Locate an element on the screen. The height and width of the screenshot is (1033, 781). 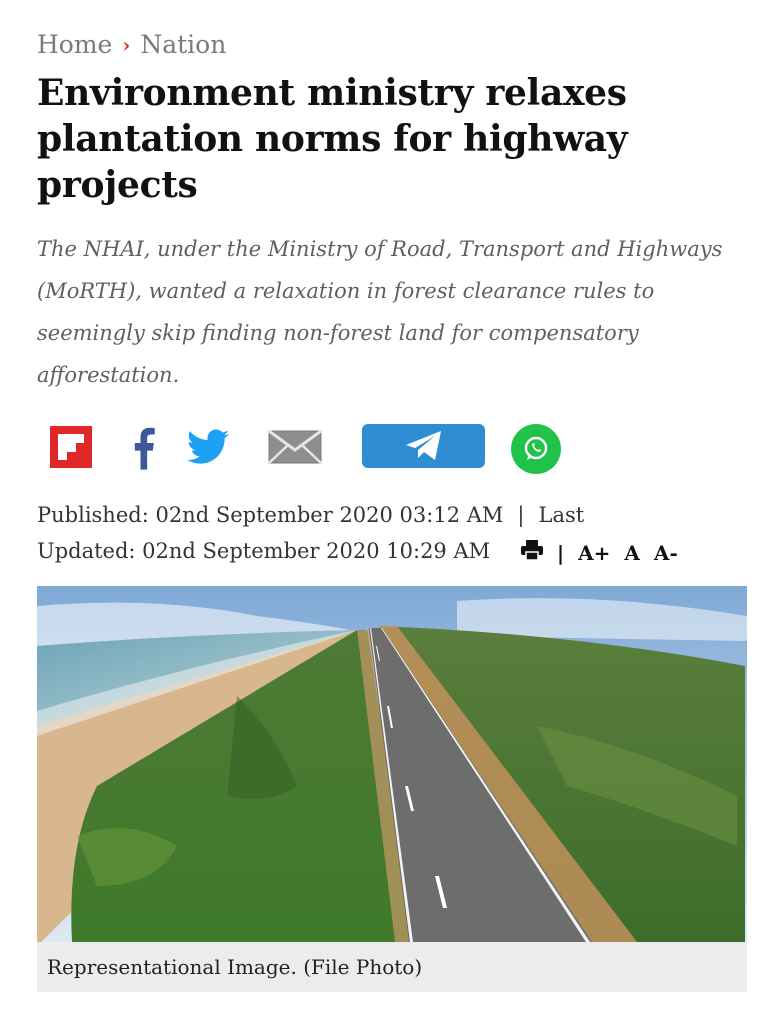
breadcrumb-section-link: Nation is located at coordinates (183, 44).